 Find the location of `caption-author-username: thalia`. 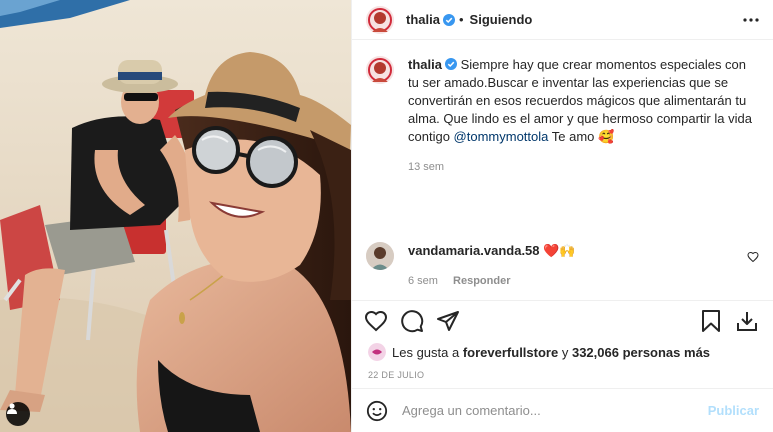

caption-author-username: thalia is located at coordinates (425, 64).